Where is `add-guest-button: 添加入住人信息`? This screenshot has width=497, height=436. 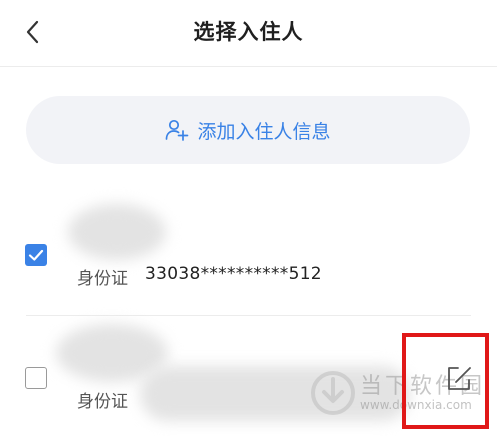 add-guest-button: 添加入住人信息 is located at coordinates (248, 130).